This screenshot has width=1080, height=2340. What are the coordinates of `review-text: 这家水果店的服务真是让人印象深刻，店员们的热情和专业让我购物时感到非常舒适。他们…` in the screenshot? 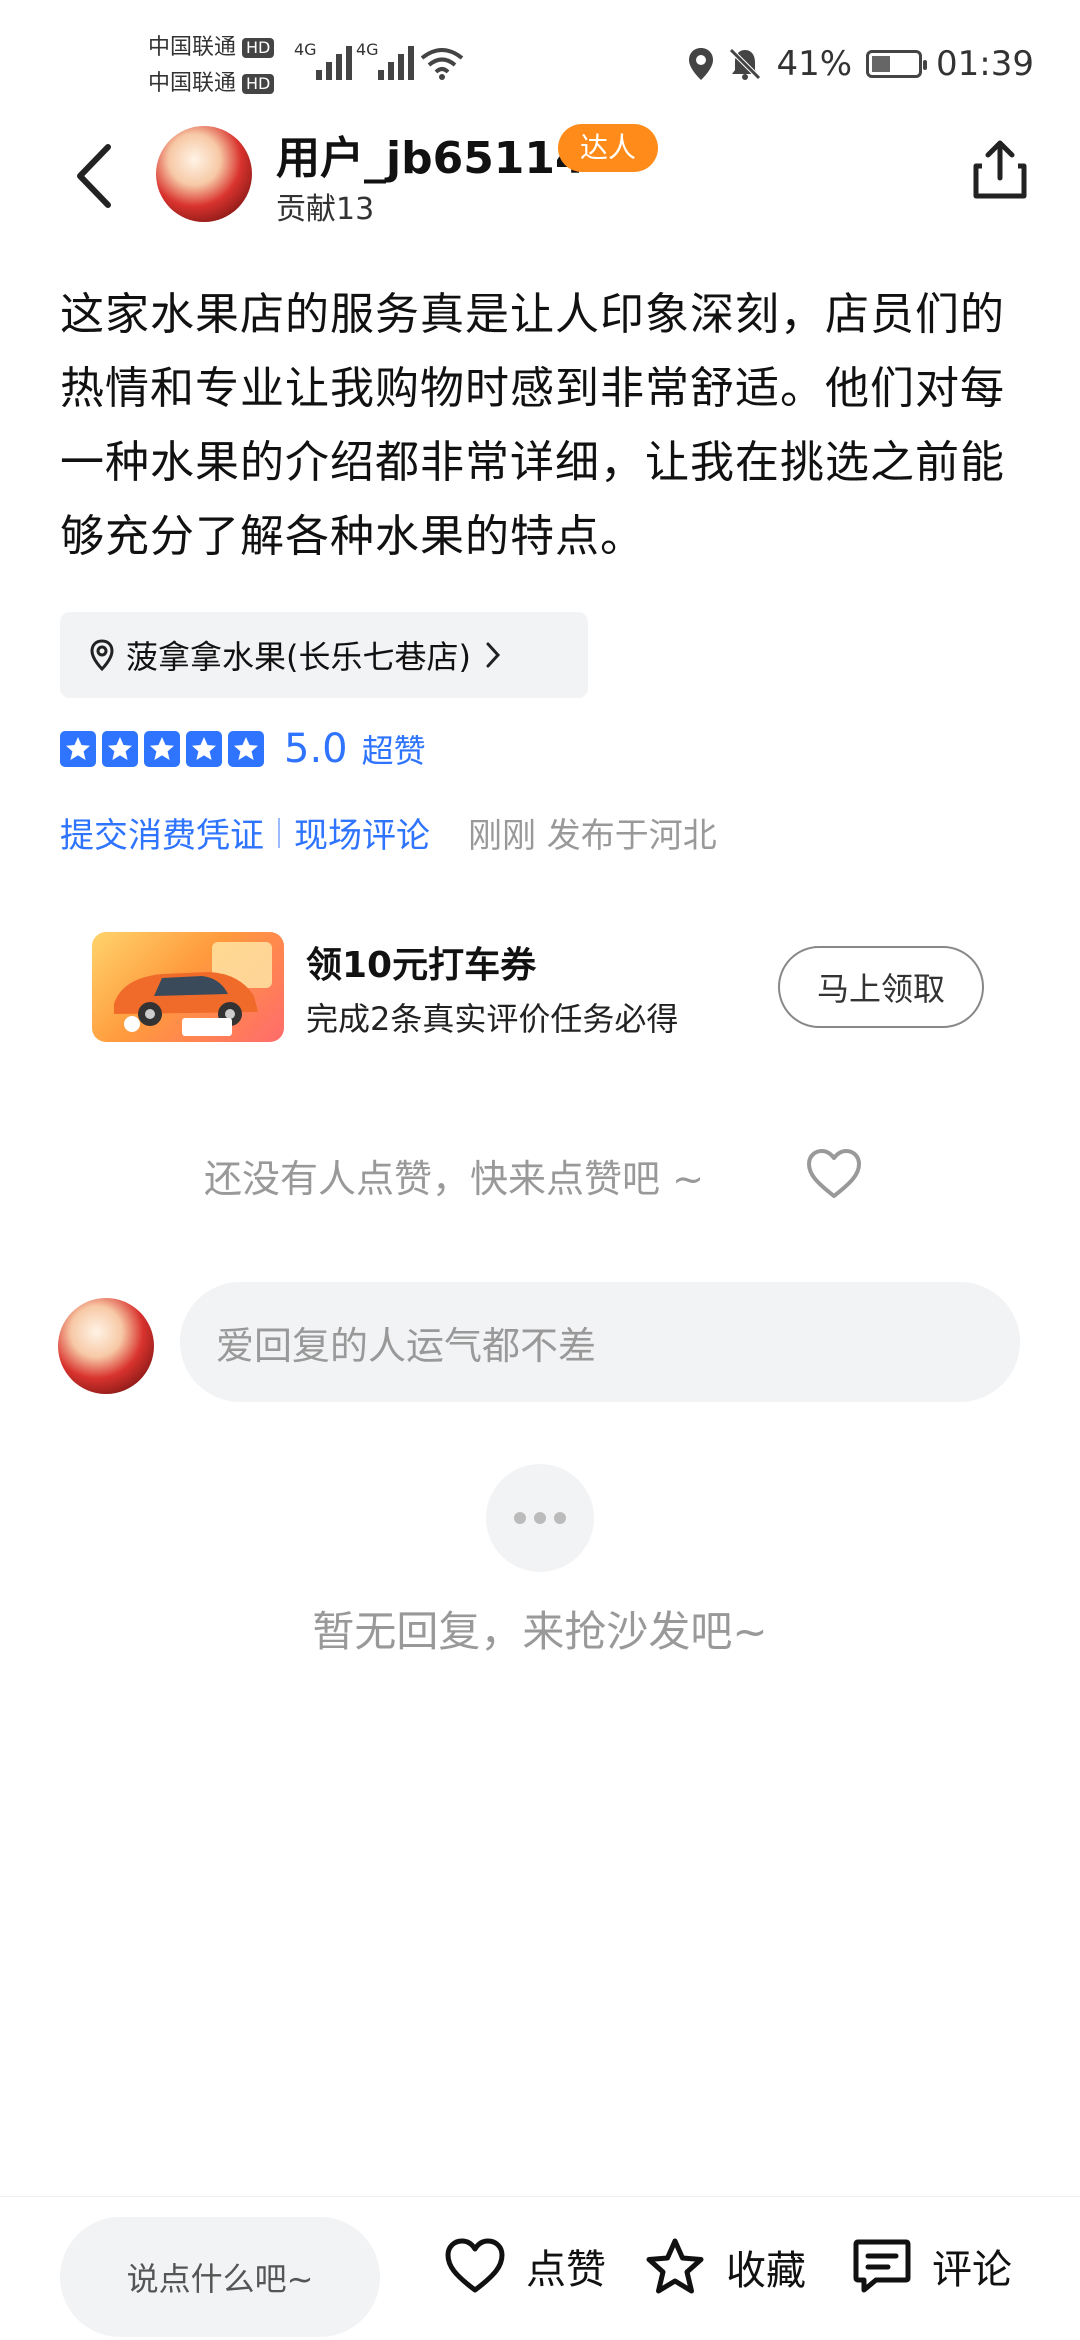 It's located at (532, 425).